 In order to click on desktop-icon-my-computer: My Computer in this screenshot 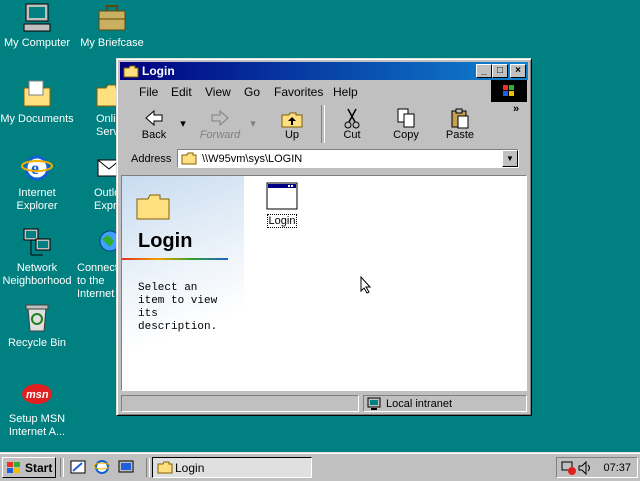, I will do `click(38, 26)`.